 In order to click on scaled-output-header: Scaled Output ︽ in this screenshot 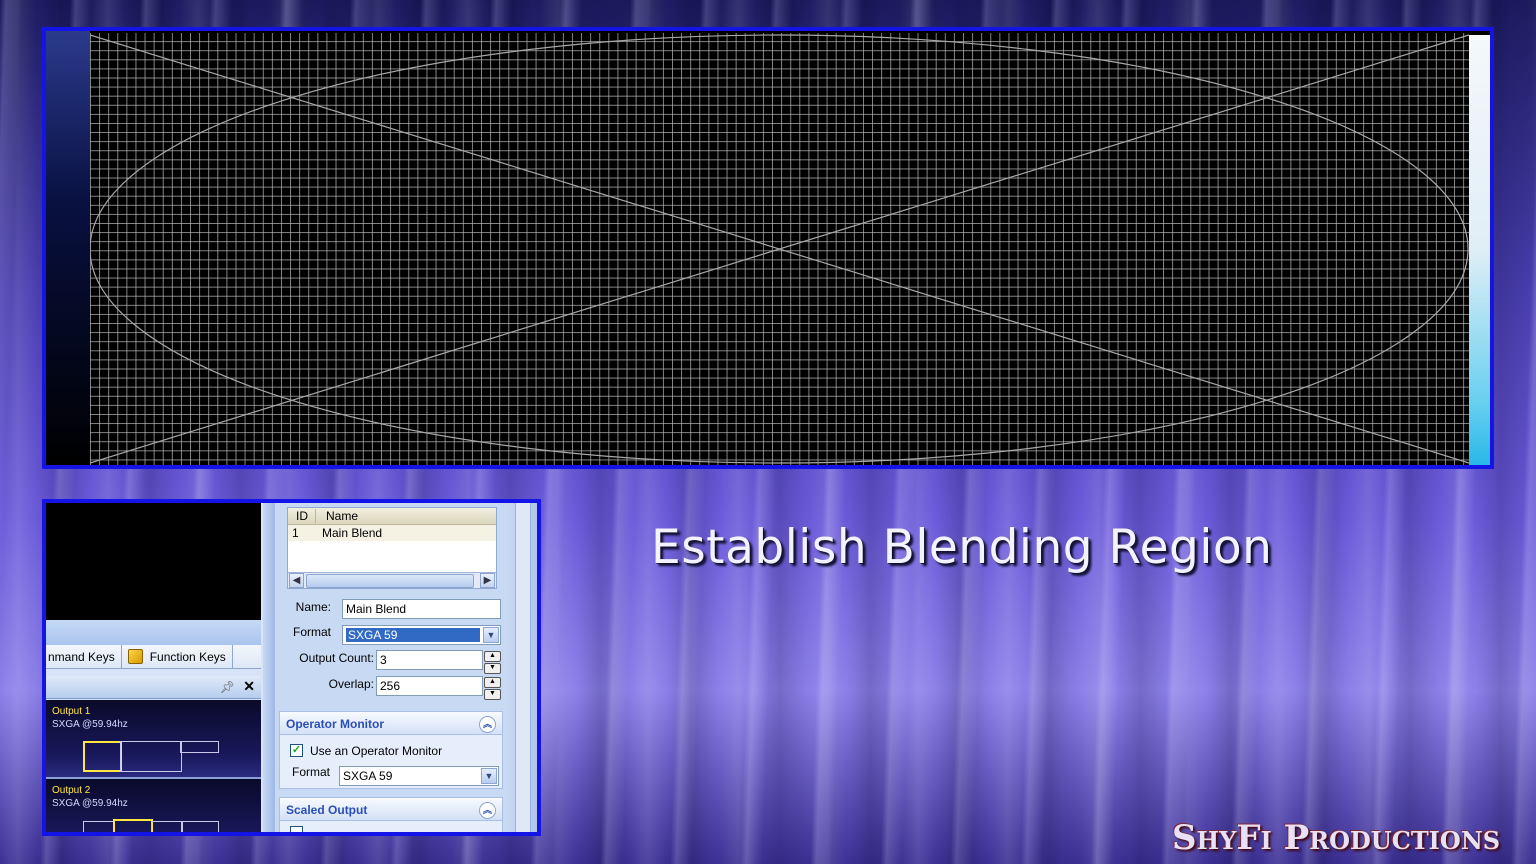, I will do `click(391, 809)`.